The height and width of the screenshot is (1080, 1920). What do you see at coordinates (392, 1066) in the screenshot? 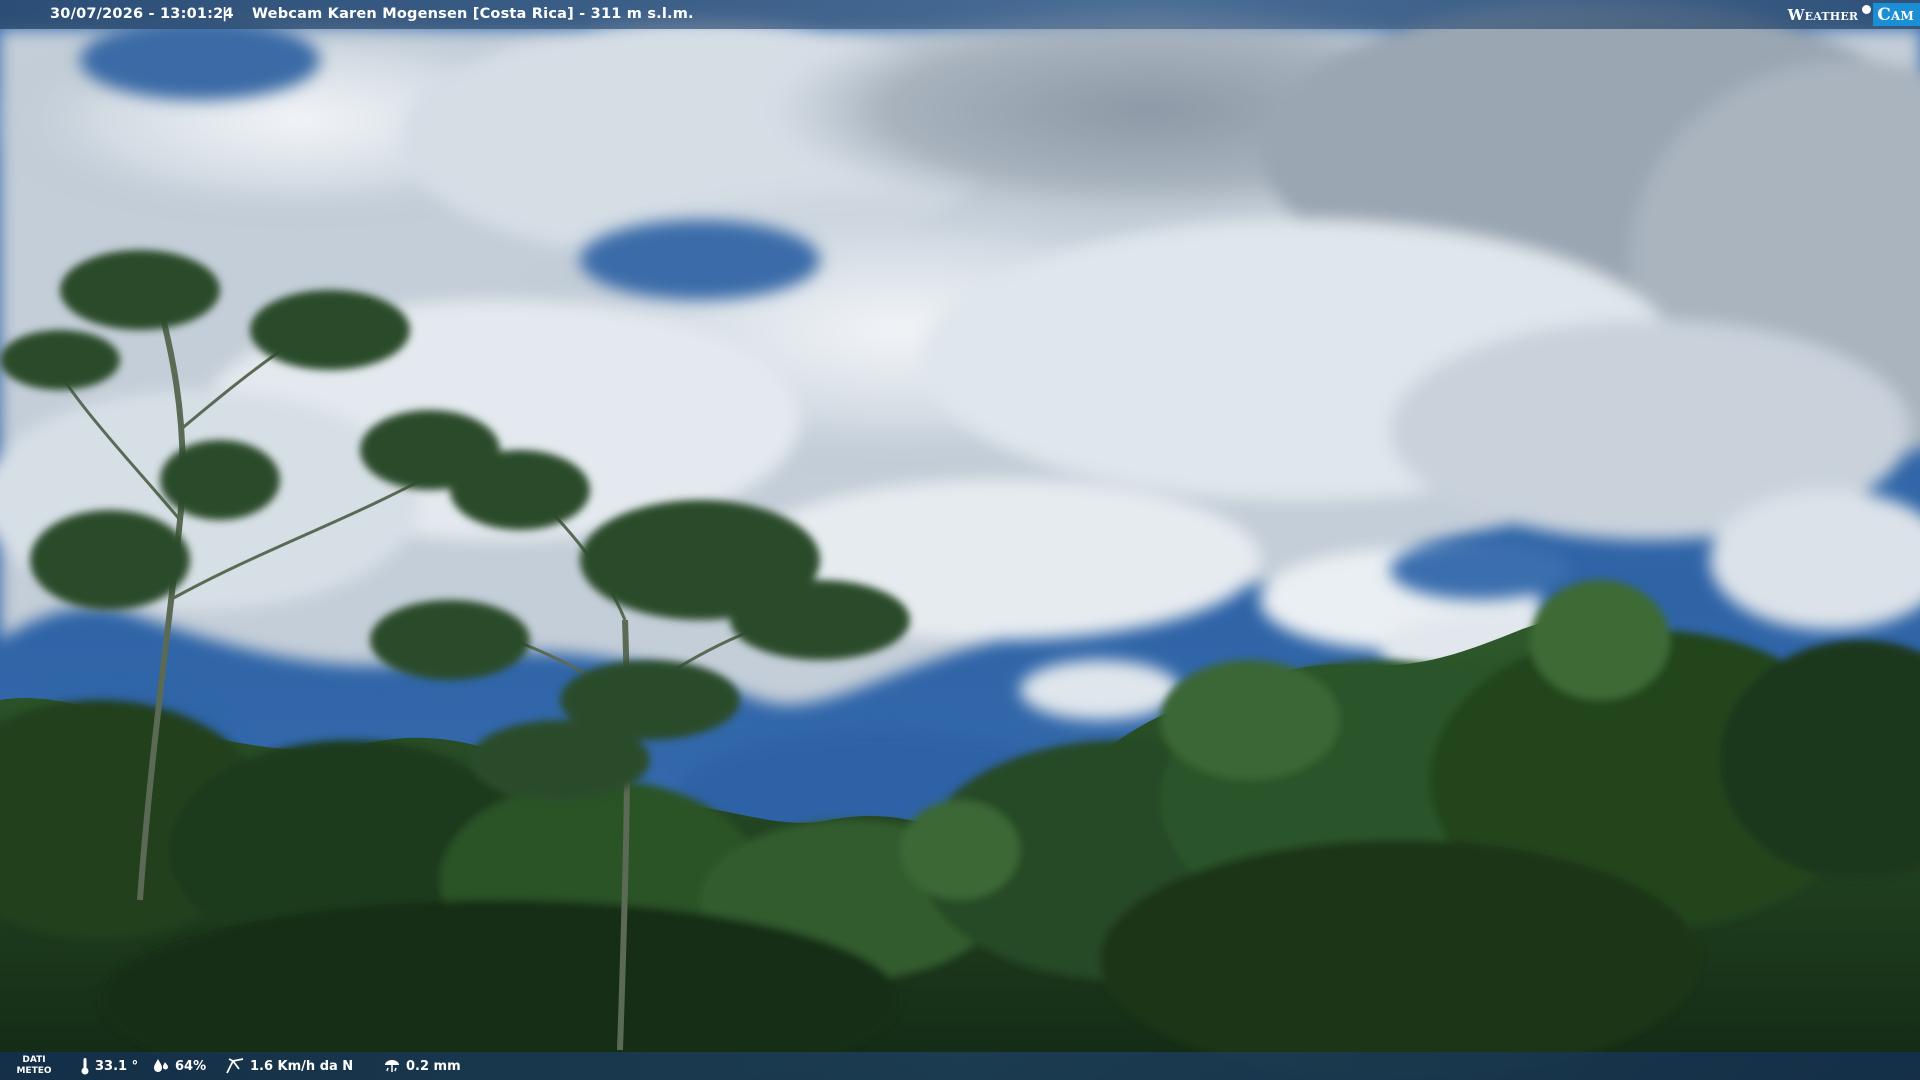
I see `rain-gauge-icon` at bounding box center [392, 1066].